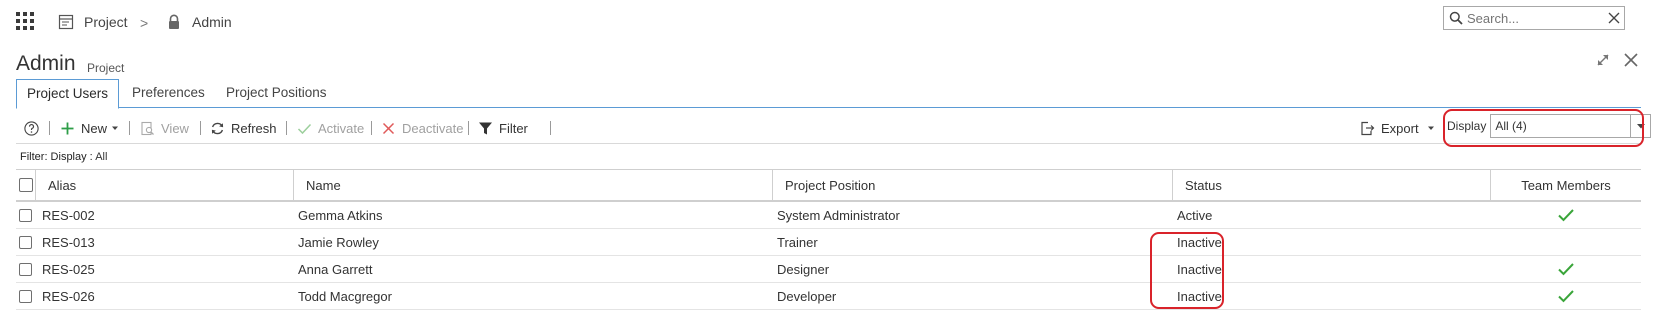  I want to click on refresh-icon, so click(217, 128).